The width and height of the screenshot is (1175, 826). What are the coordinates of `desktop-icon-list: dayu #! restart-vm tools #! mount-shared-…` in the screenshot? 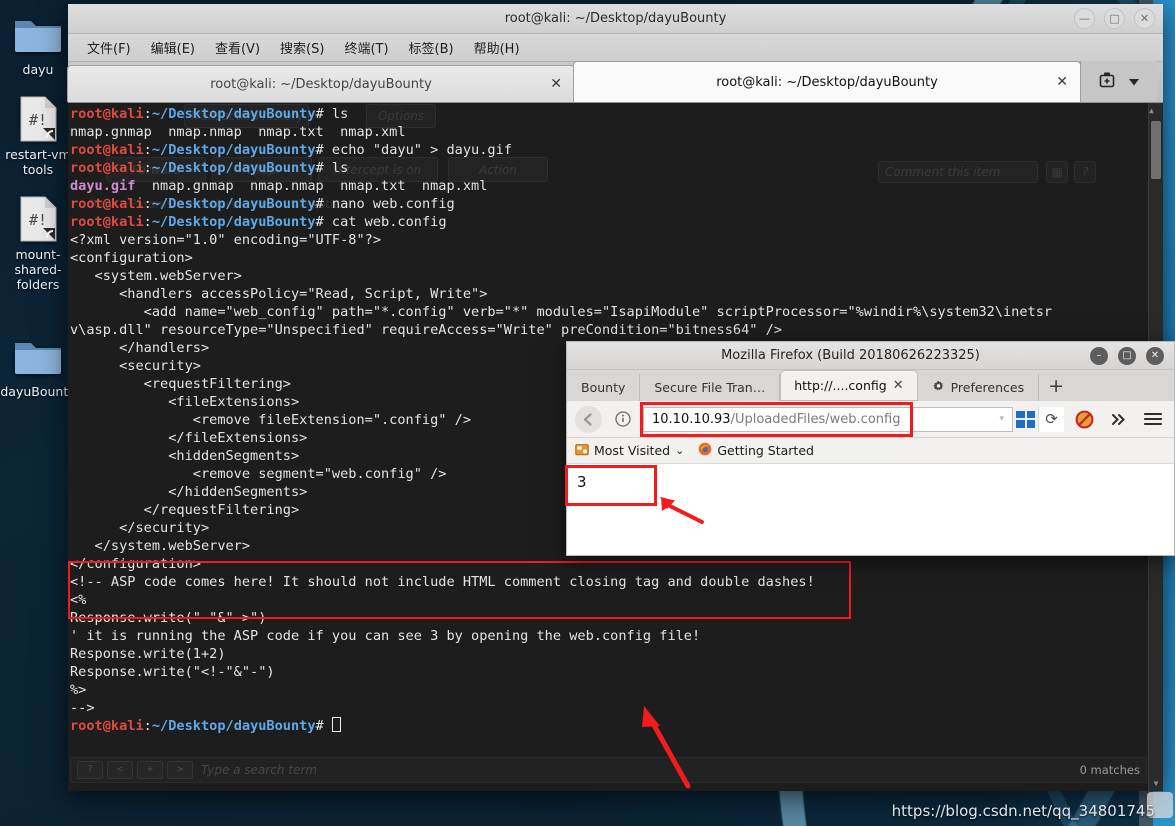 It's located at (38, 202).